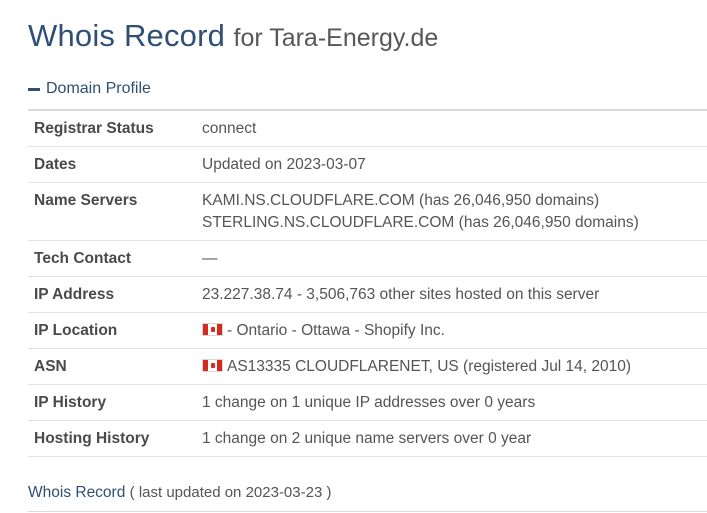 This screenshot has height=513, width=707. I want to click on table-row: Dates Updated on 2023-03-07, so click(367, 164).